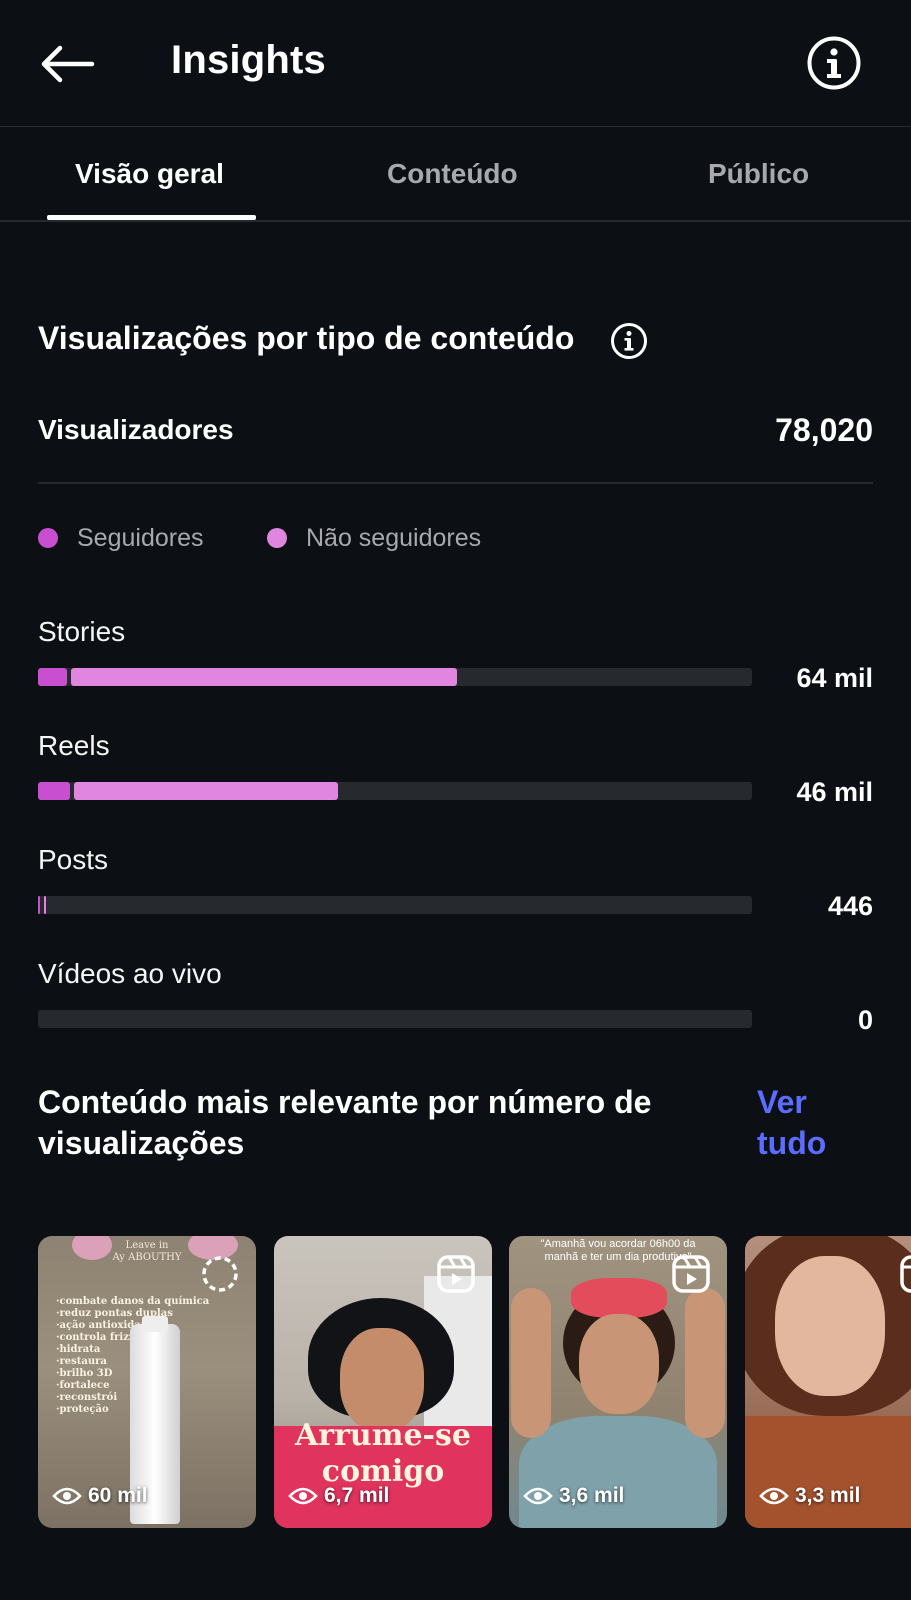 The image size is (911, 1600). Describe the element at coordinates (74, 745) in the screenshot. I see `bar-label-reels: Reels` at that location.